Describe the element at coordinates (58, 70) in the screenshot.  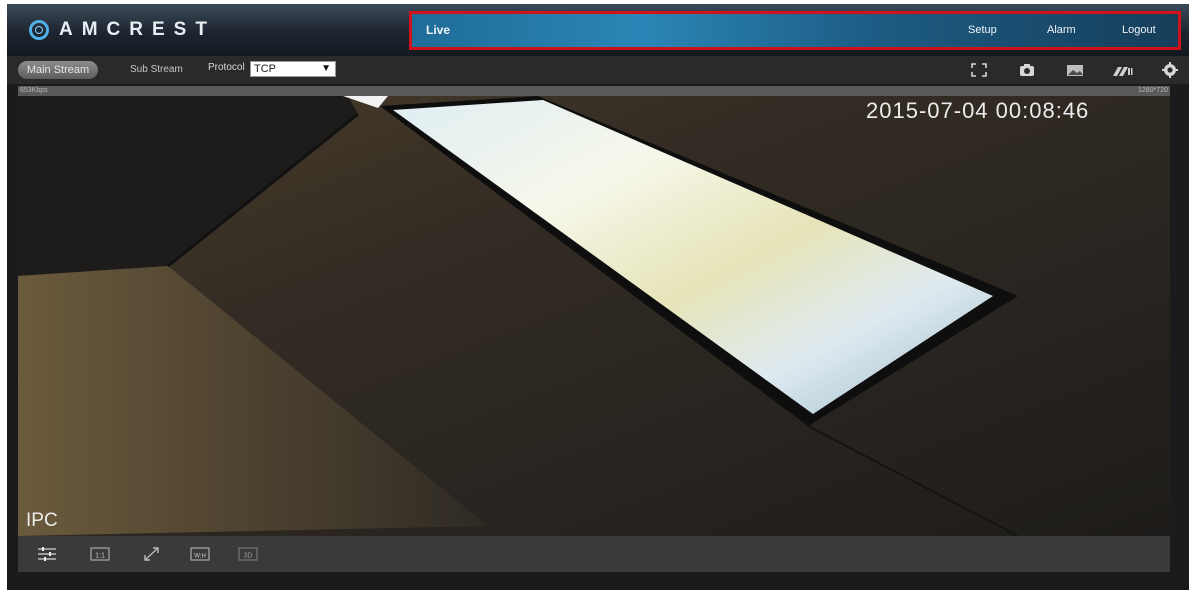
I see `main-stream-button: Main Stream` at that location.